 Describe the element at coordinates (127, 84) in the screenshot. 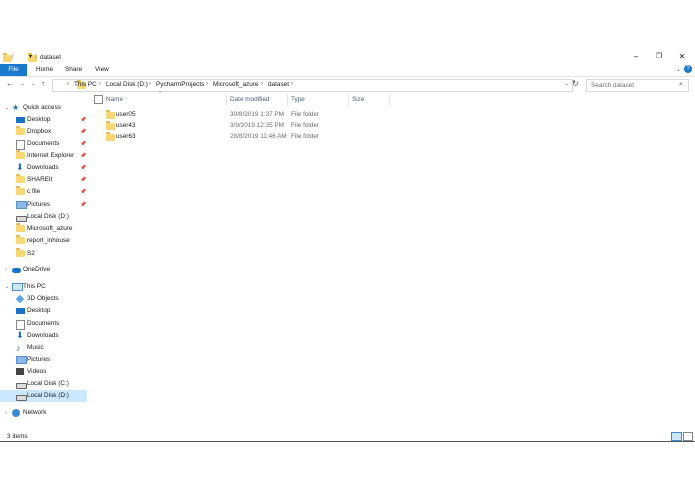

I see `crumb-local-disk-d: Local Disk (D:)` at that location.